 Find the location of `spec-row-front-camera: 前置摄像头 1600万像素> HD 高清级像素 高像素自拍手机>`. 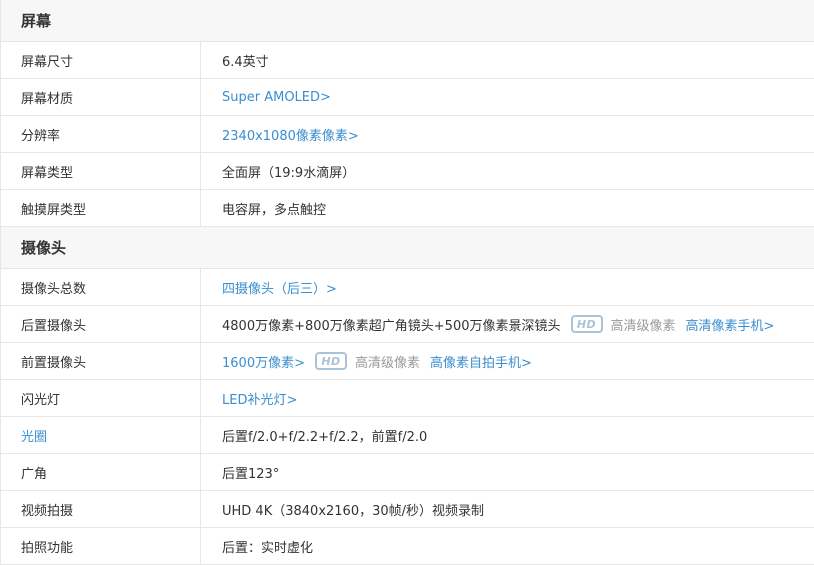

spec-row-front-camera: 前置摄像头 1600万像素> HD 高清级像素 高像素自拍手机> is located at coordinates (407, 361).